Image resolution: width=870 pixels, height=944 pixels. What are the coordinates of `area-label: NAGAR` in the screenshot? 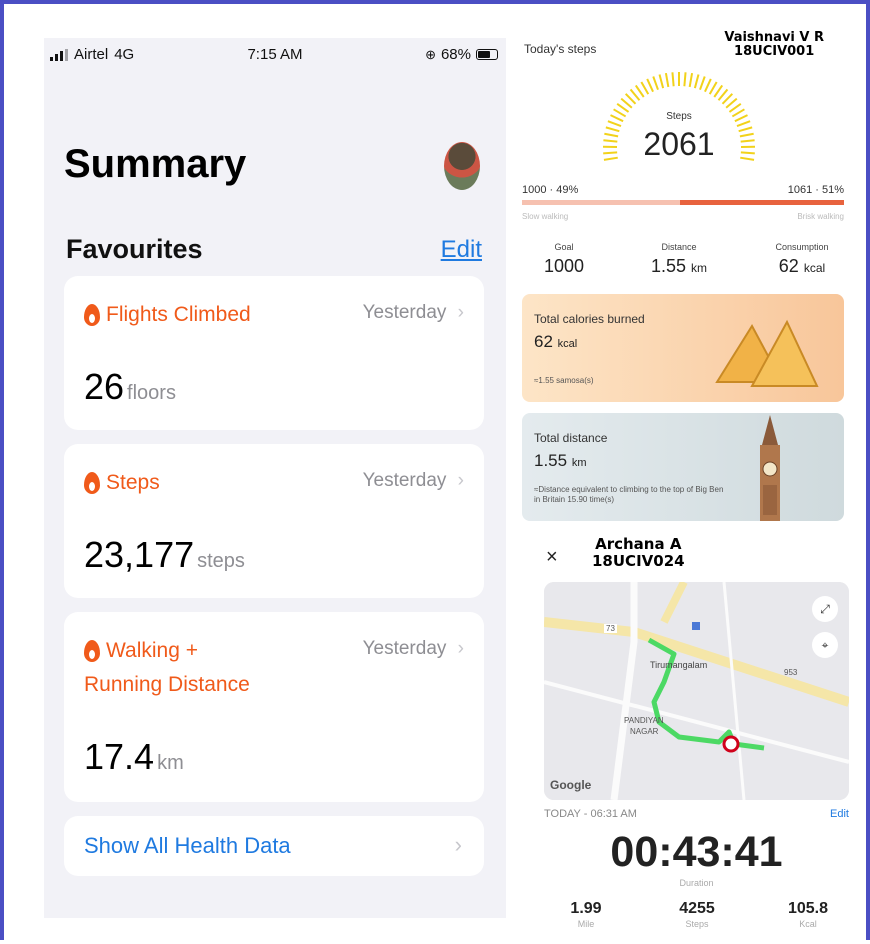 It's located at (644, 731).